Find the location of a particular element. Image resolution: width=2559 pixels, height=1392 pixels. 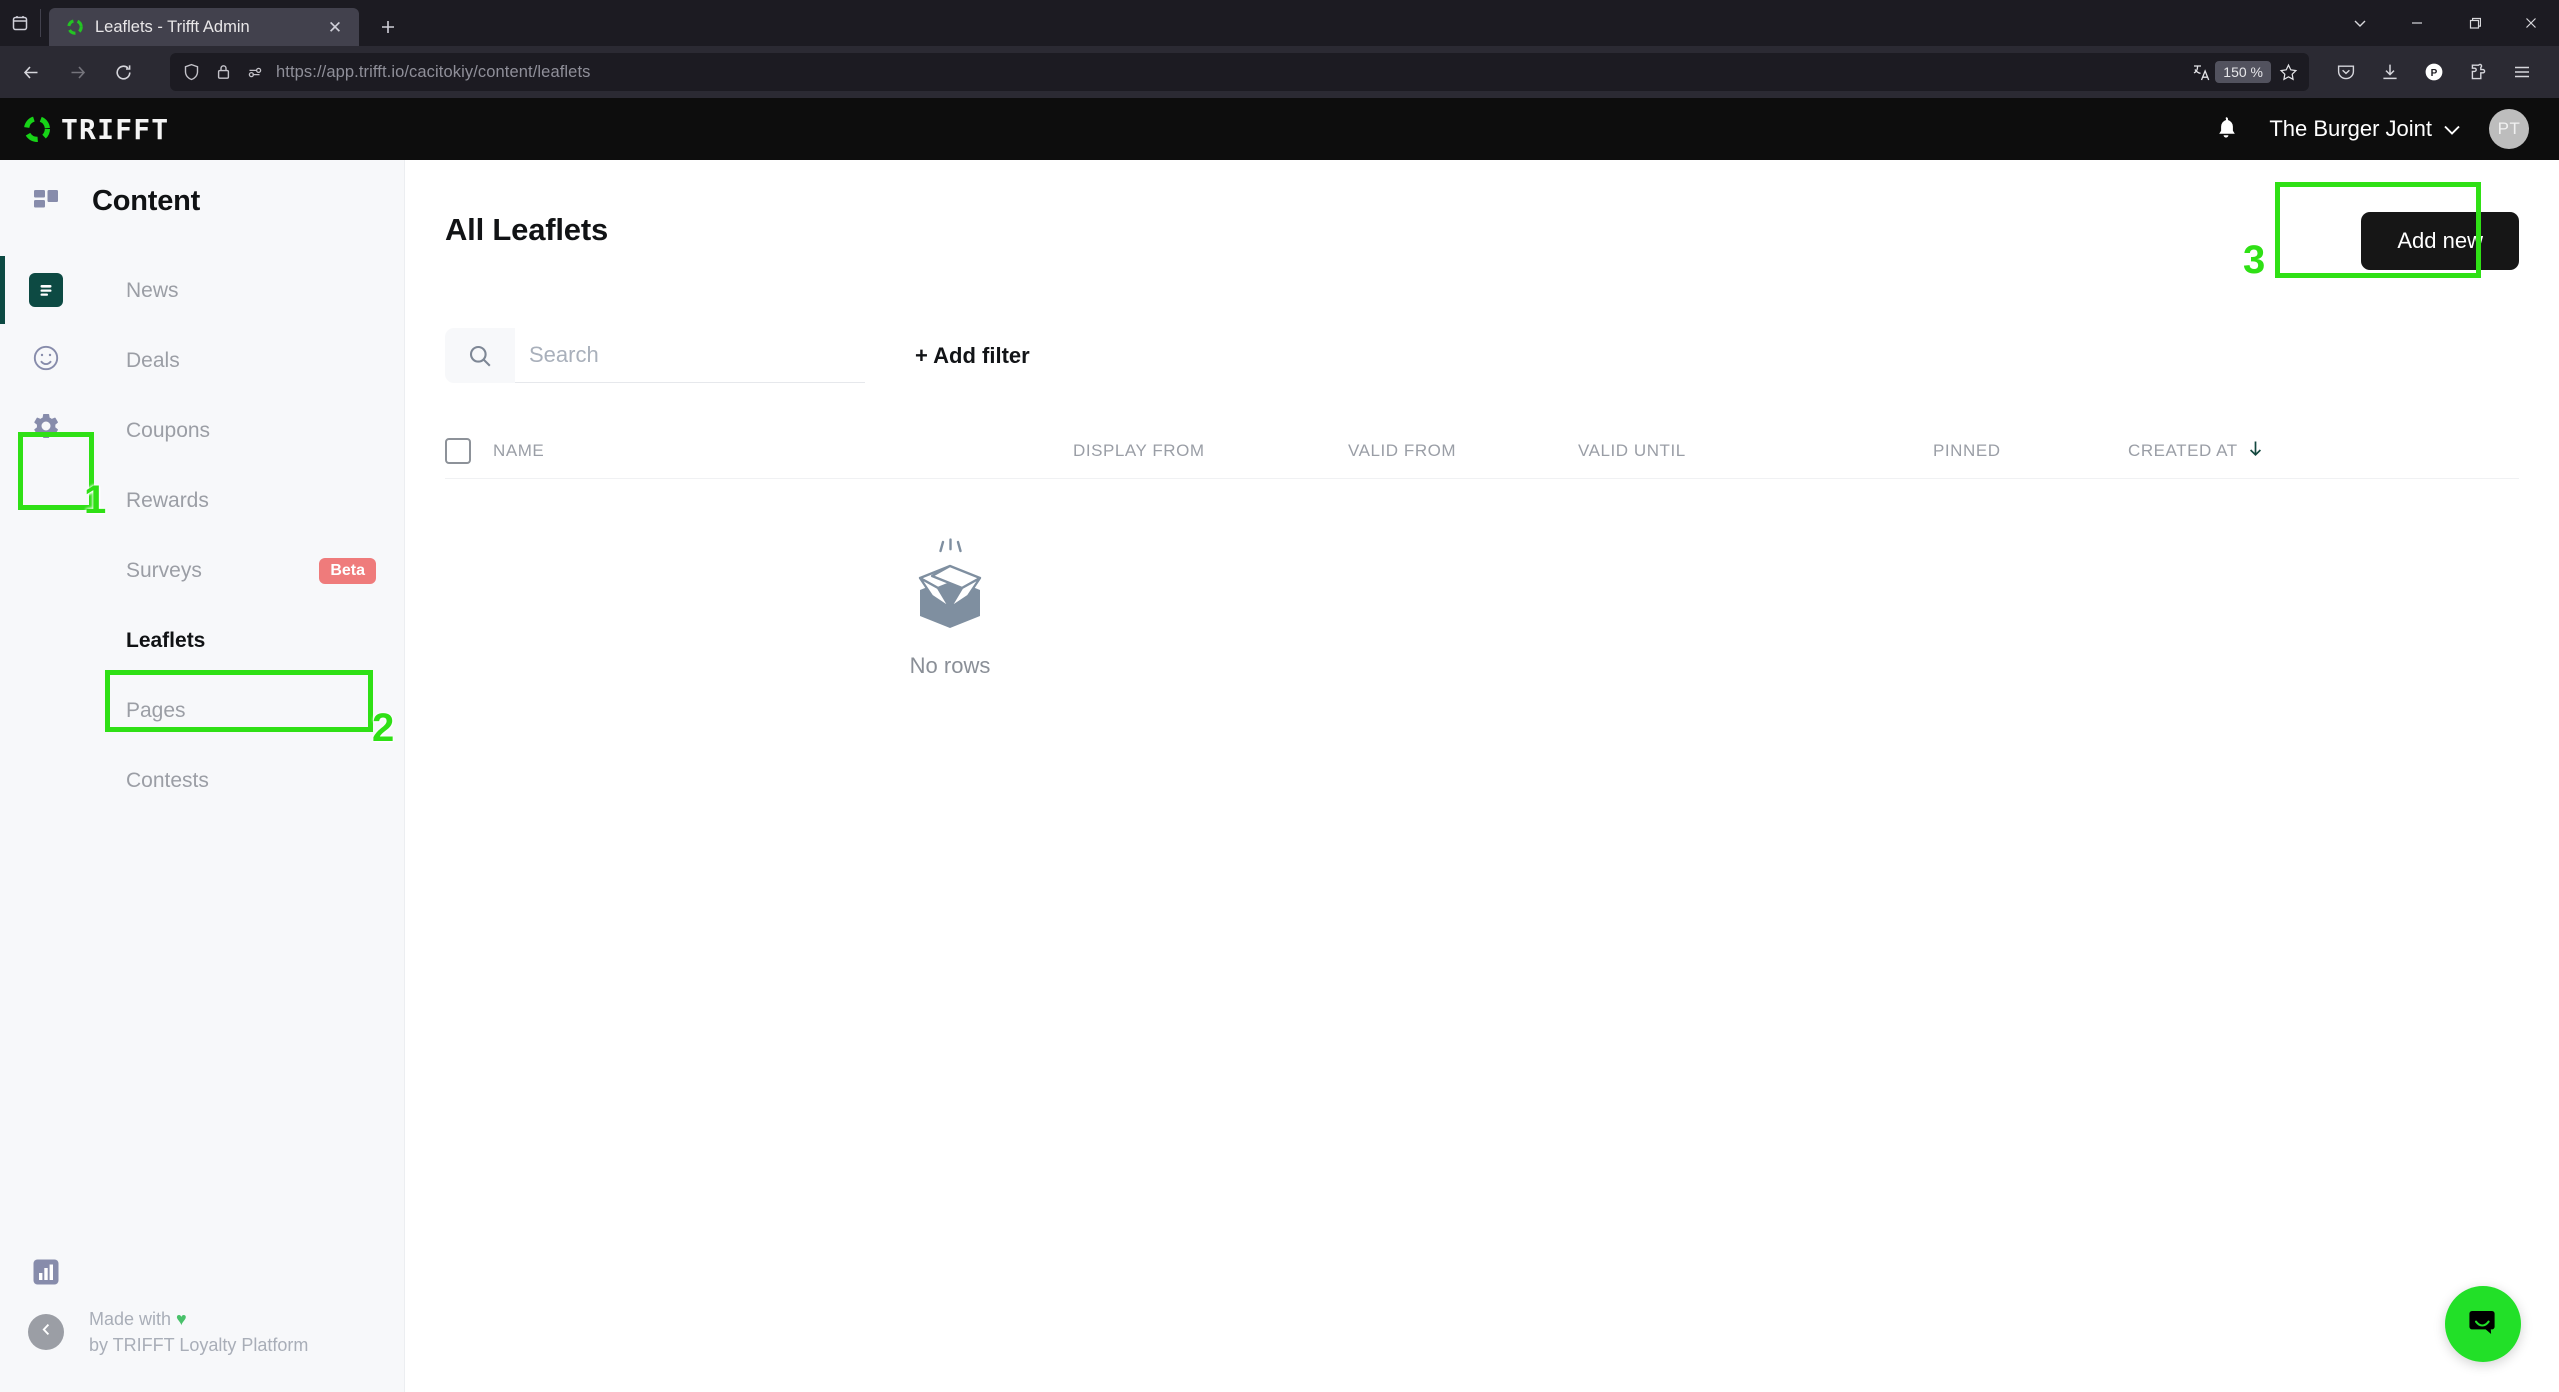

list-all-tabs-icon is located at coordinates (20, 23).